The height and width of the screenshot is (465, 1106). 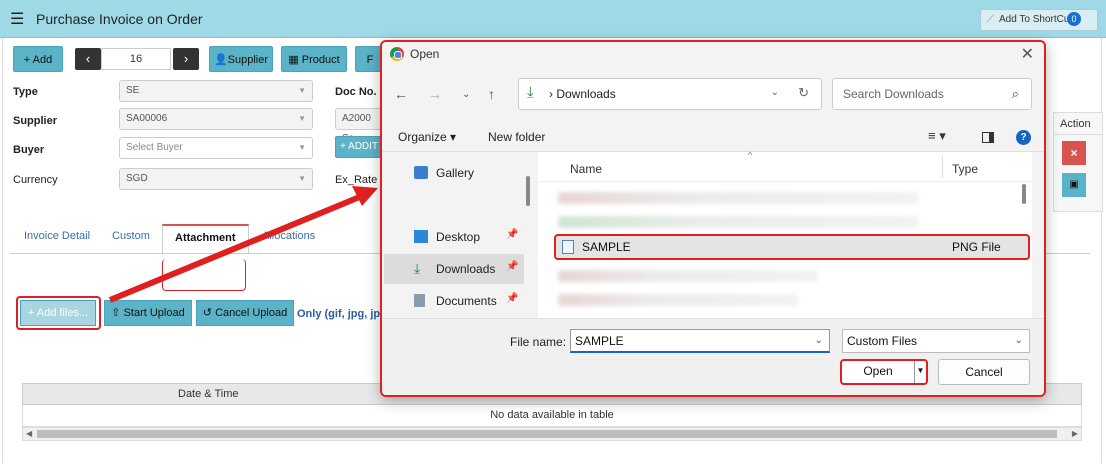 I want to click on column-name: Name, so click(x=586, y=169).